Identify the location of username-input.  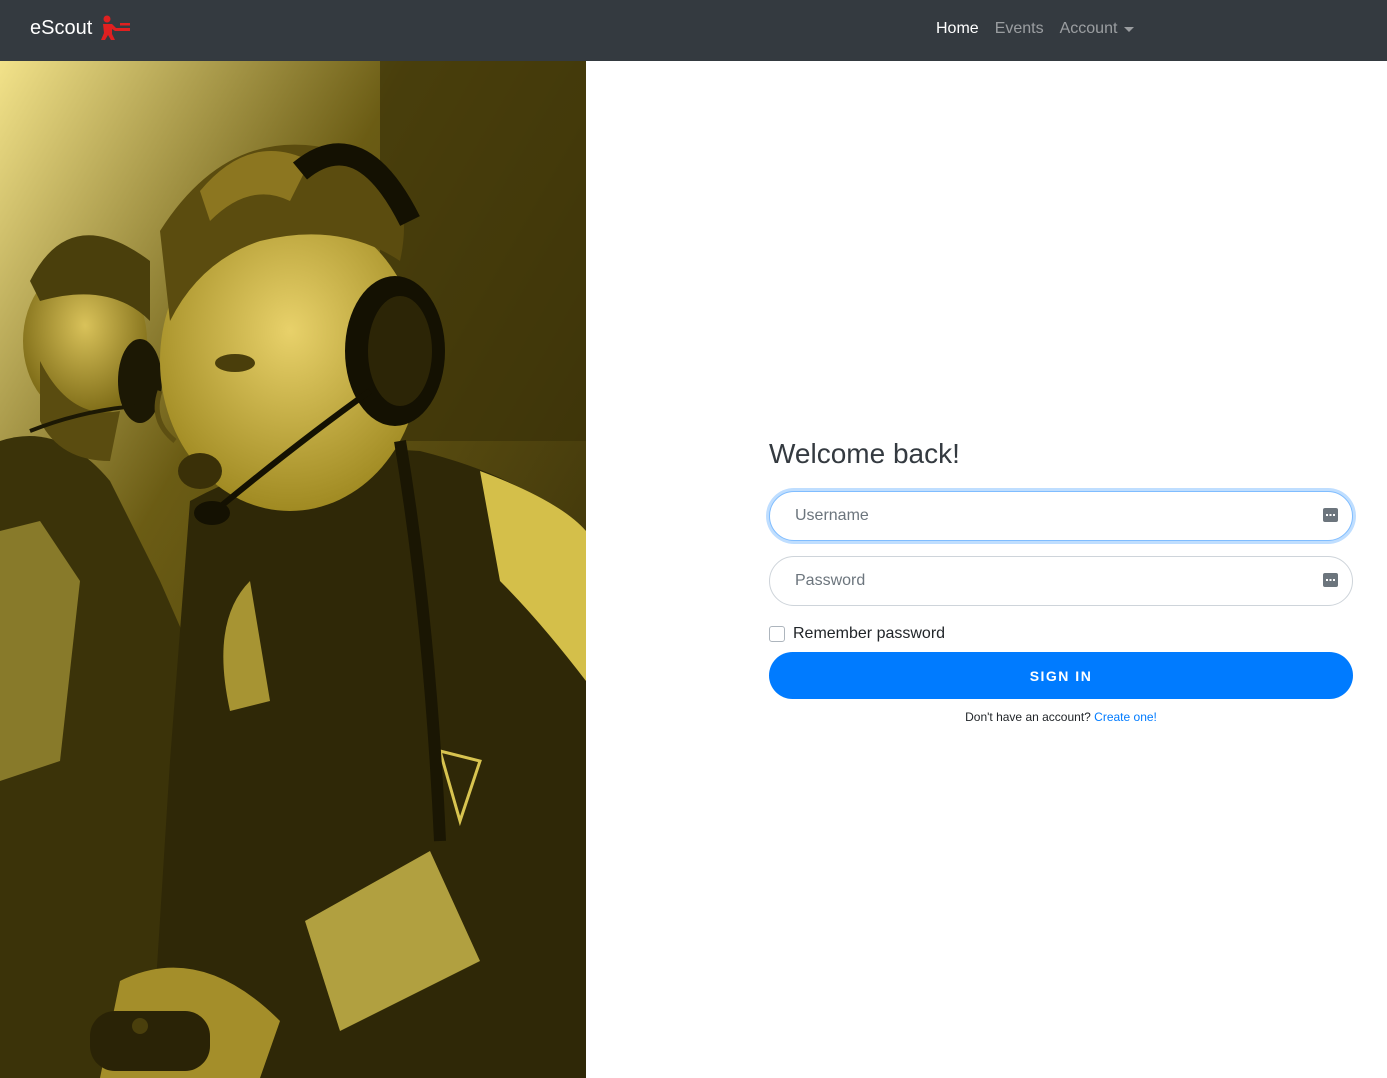
(1061, 516).